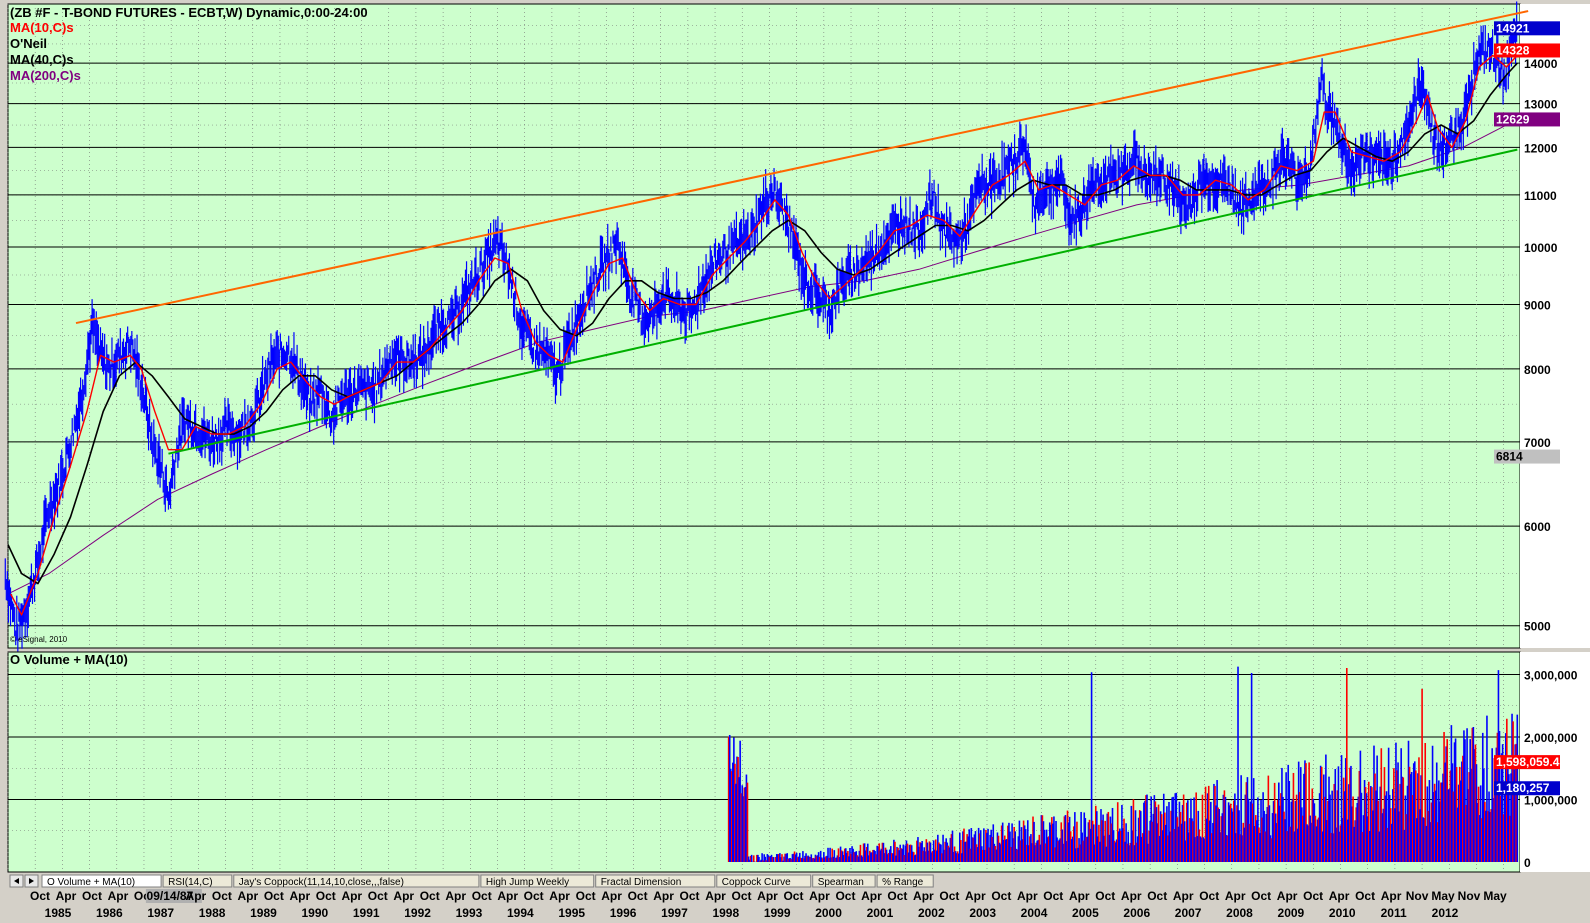 The width and height of the screenshot is (1590, 923). I want to click on study-tab: Spearman, so click(844, 881).